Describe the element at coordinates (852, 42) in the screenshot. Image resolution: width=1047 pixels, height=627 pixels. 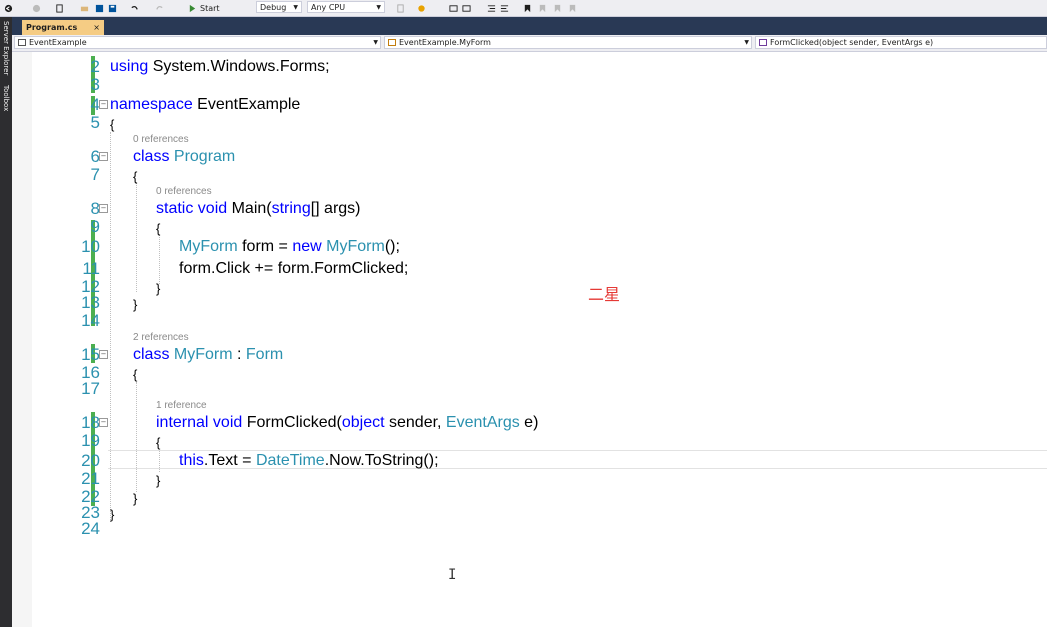
I see `member-value: FormClicked(object sender, EventArgs e)` at that location.